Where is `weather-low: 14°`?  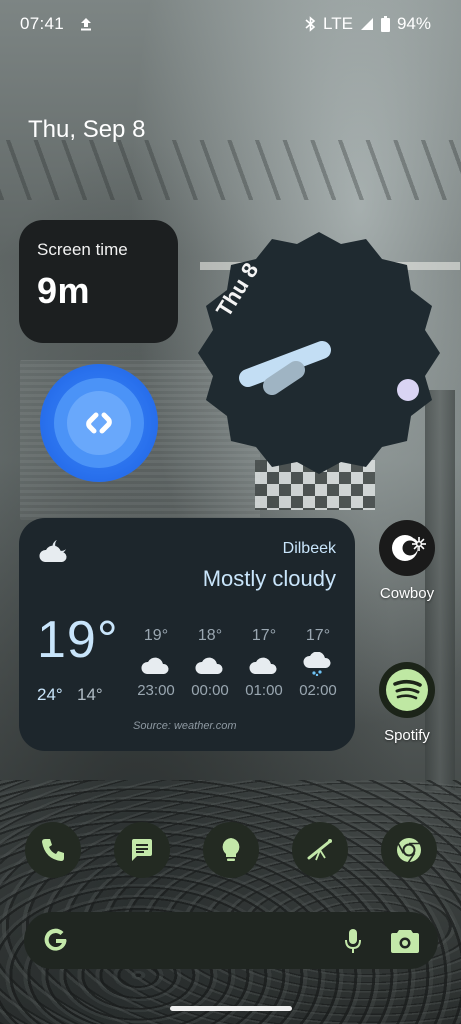 weather-low: 14° is located at coordinates (90, 694).